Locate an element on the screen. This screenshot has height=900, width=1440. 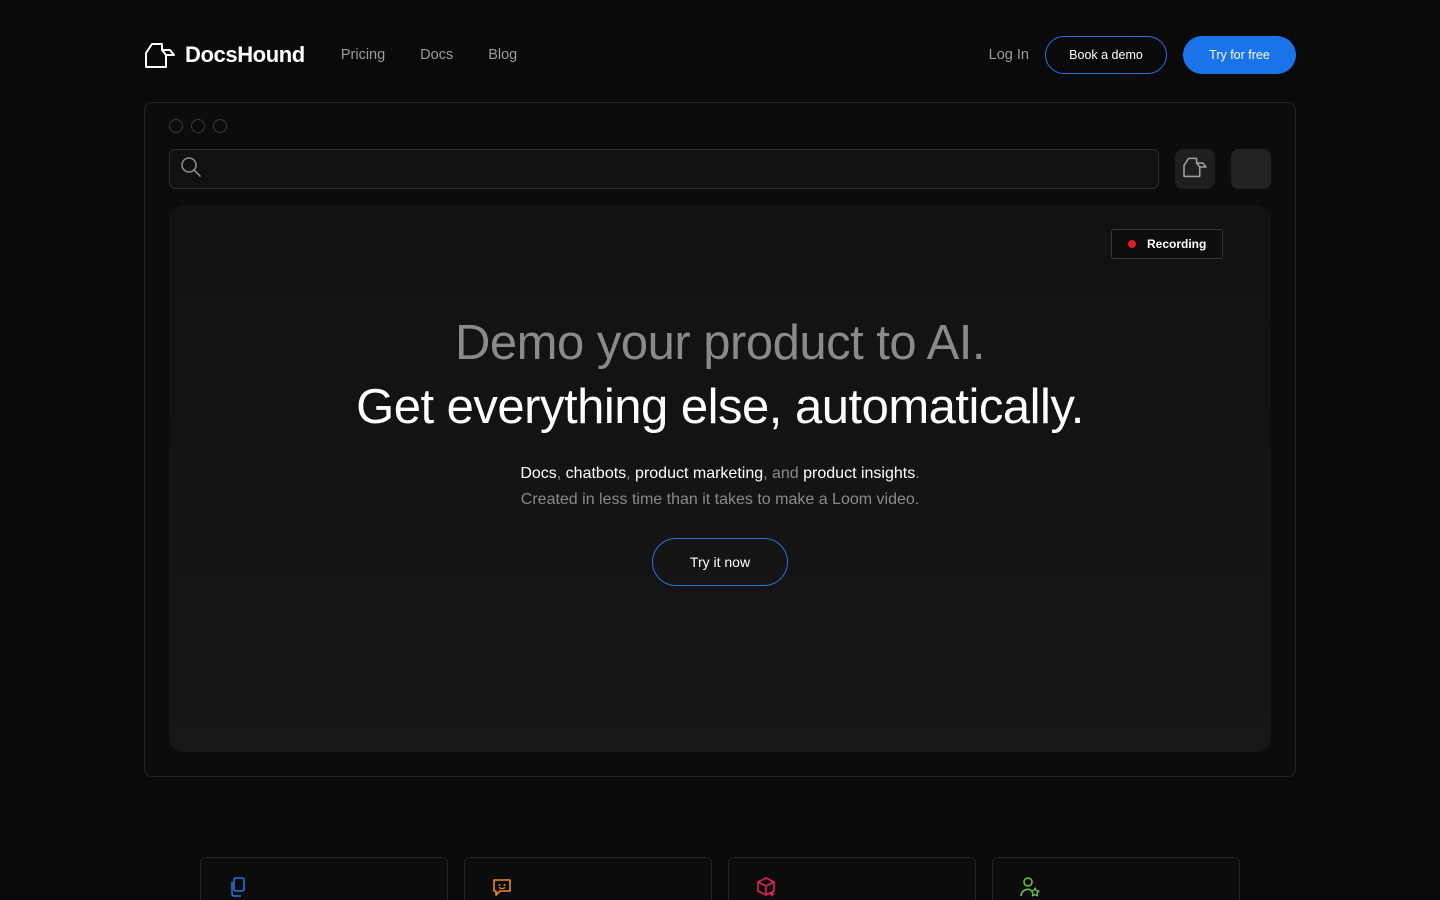
docshound-extension-button is located at coordinates (1195, 169).